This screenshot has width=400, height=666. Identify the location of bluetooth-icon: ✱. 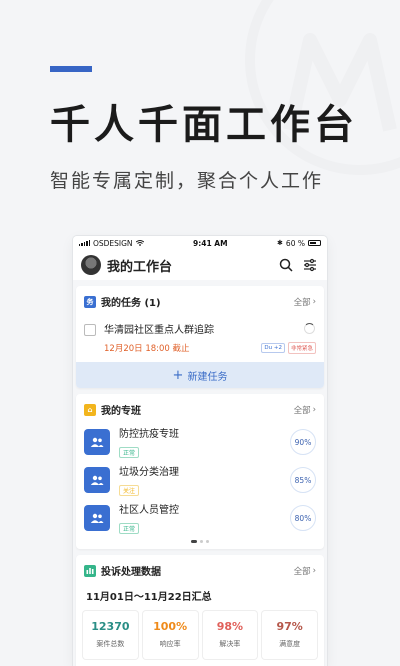
(280, 243).